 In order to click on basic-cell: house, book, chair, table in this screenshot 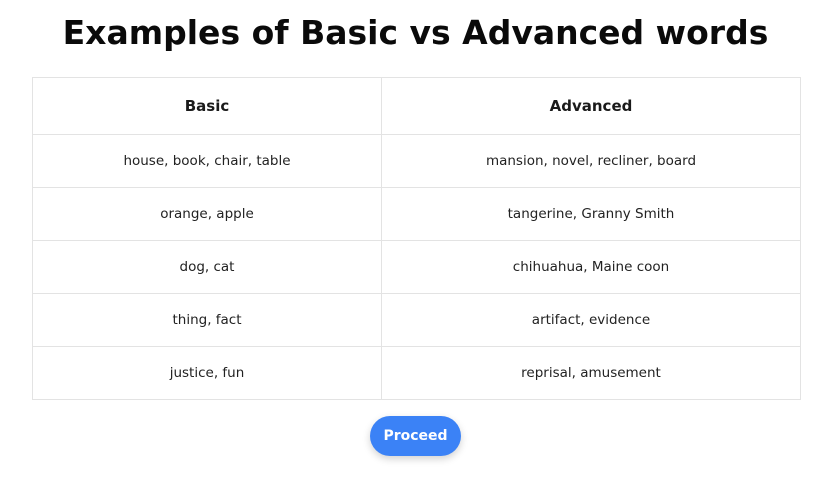, I will do `click(207, 161)`.